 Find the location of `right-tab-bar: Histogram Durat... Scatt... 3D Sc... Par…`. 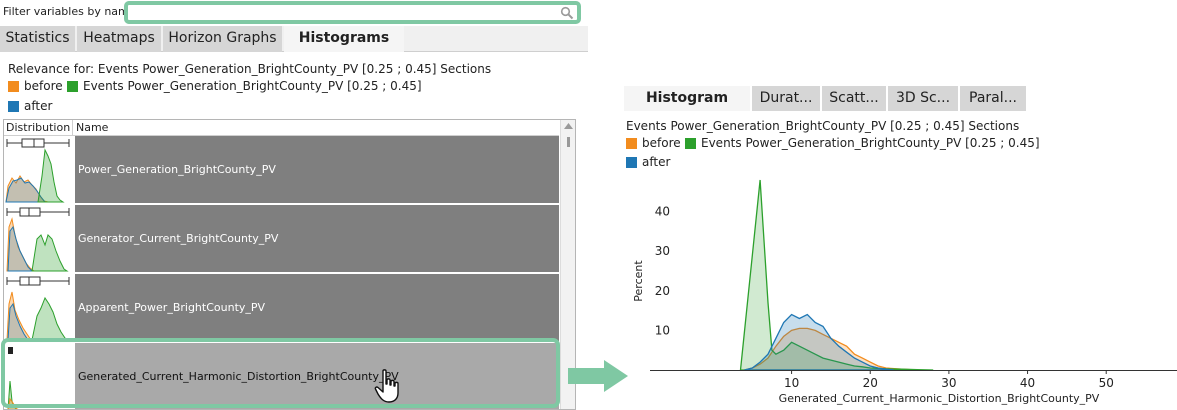

right-tab-bar: Histogram Durat... Scatt... 3D Sc... Par… is located at coordinates (900, 98).